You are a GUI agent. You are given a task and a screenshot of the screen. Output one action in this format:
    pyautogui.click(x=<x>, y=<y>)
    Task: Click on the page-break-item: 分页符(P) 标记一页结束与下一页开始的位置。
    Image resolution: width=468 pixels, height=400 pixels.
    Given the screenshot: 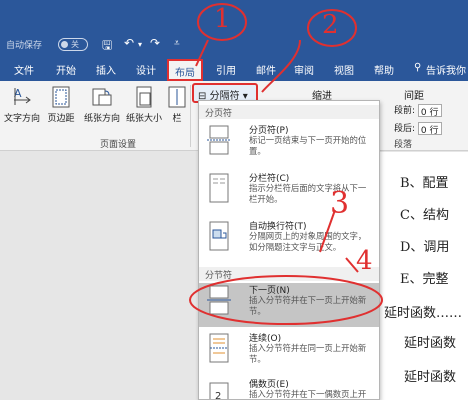 What is the action you would take?
    pyautogui.click(x=289, y=146)
    